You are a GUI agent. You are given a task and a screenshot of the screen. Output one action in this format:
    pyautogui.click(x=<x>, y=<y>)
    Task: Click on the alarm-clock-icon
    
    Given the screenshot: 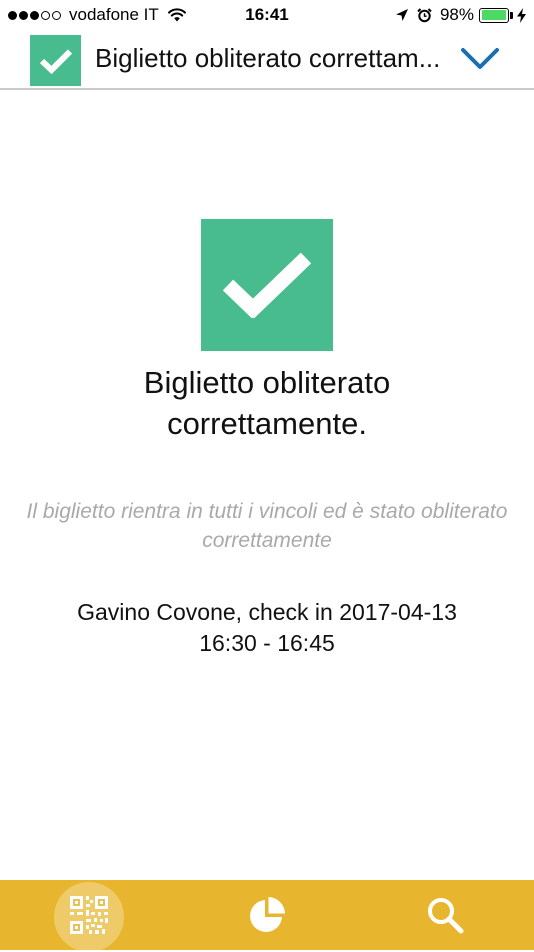 What is the action you would take?
    pyautogui.click(x=424, y=14)
    